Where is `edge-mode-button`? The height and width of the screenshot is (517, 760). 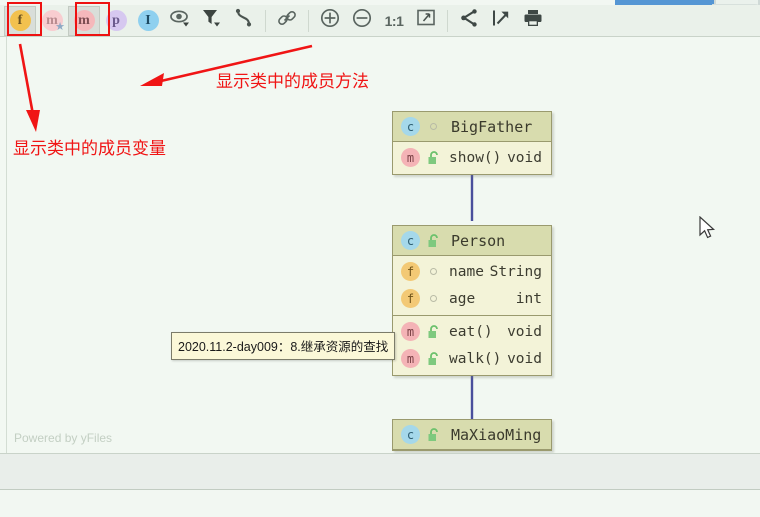
edge-mode-button is located at coordinates (244, 21).